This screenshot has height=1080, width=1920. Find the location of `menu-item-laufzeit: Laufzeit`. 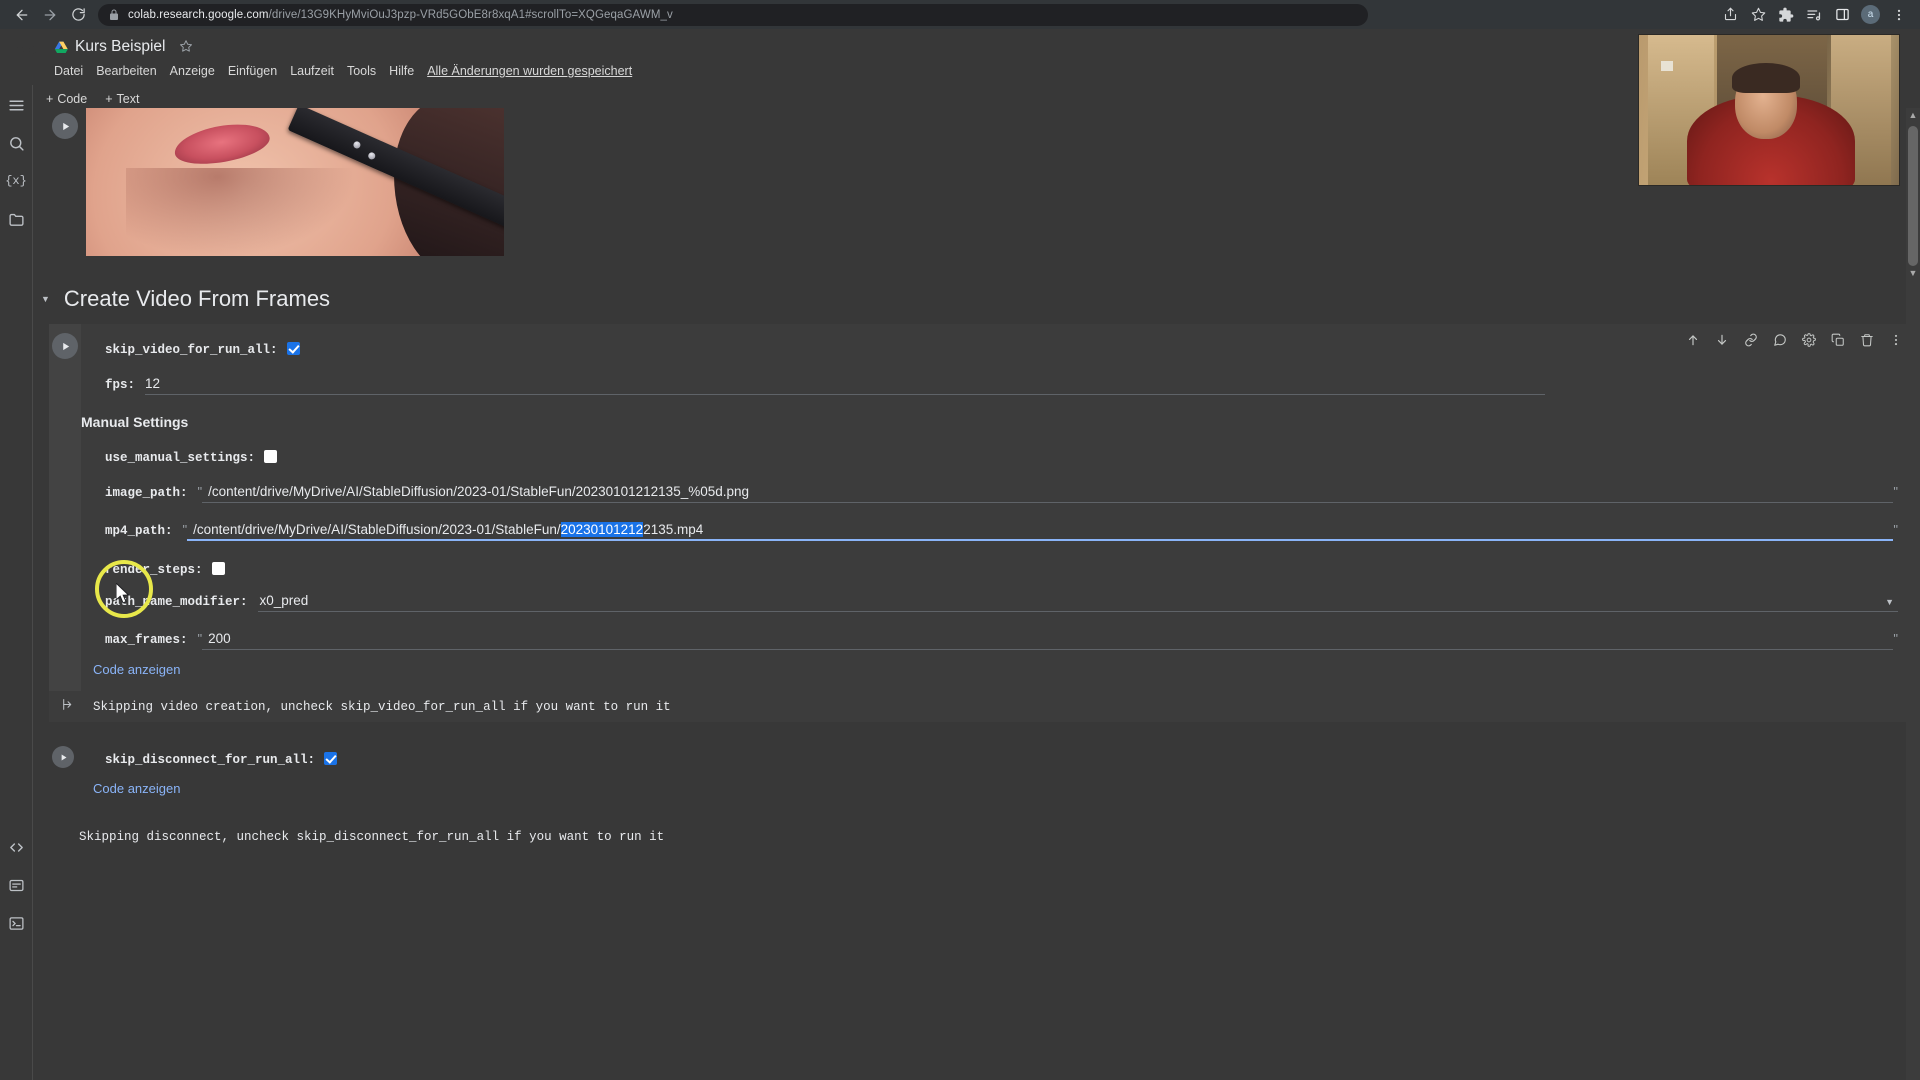

menu-item-laufzeit: Laufzeit is located at coordinates (312, 71).